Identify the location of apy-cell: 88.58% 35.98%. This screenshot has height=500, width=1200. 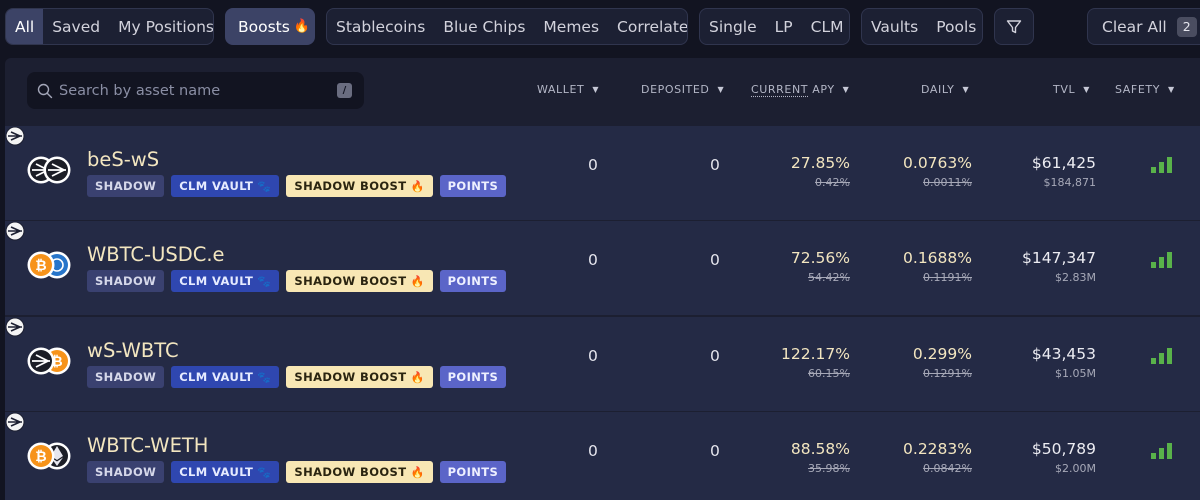
(820, 457).